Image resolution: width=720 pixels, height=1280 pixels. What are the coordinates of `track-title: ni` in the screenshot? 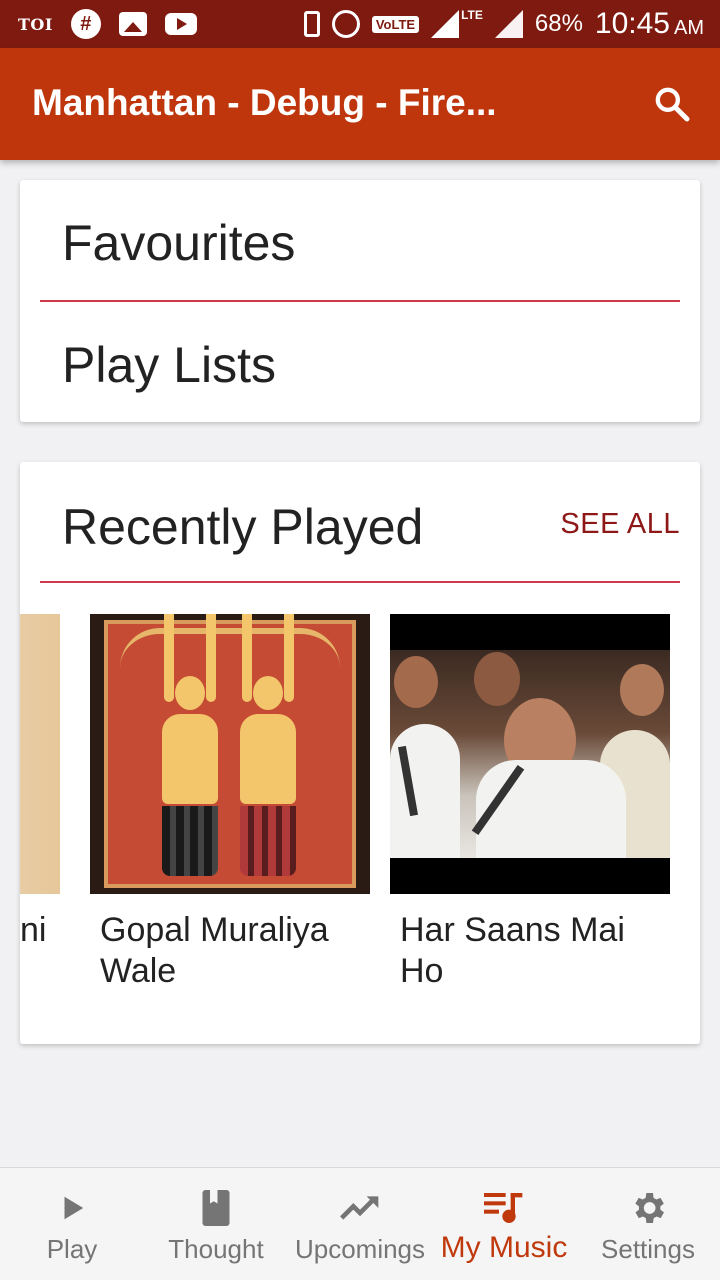 It's located at (33, 930).